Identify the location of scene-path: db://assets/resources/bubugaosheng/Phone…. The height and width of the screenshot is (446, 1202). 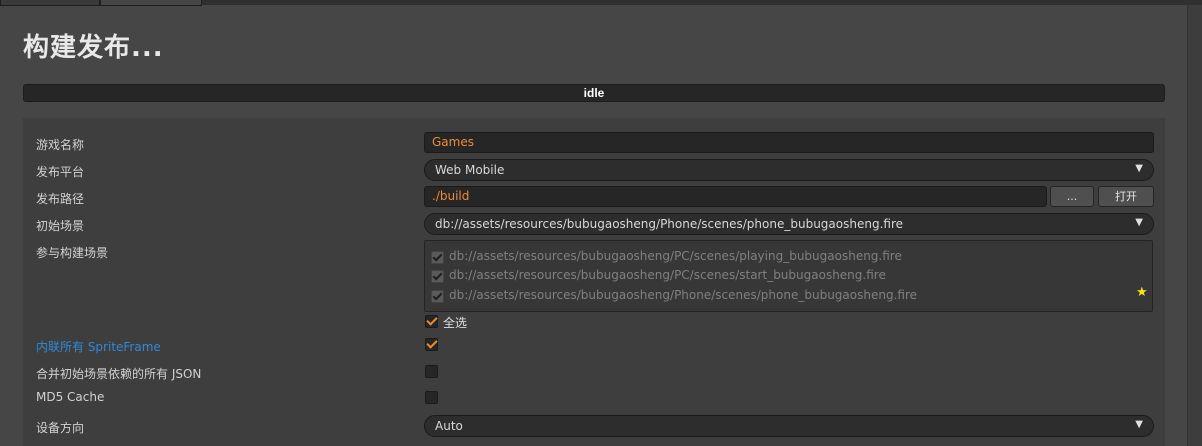
(683, 295).